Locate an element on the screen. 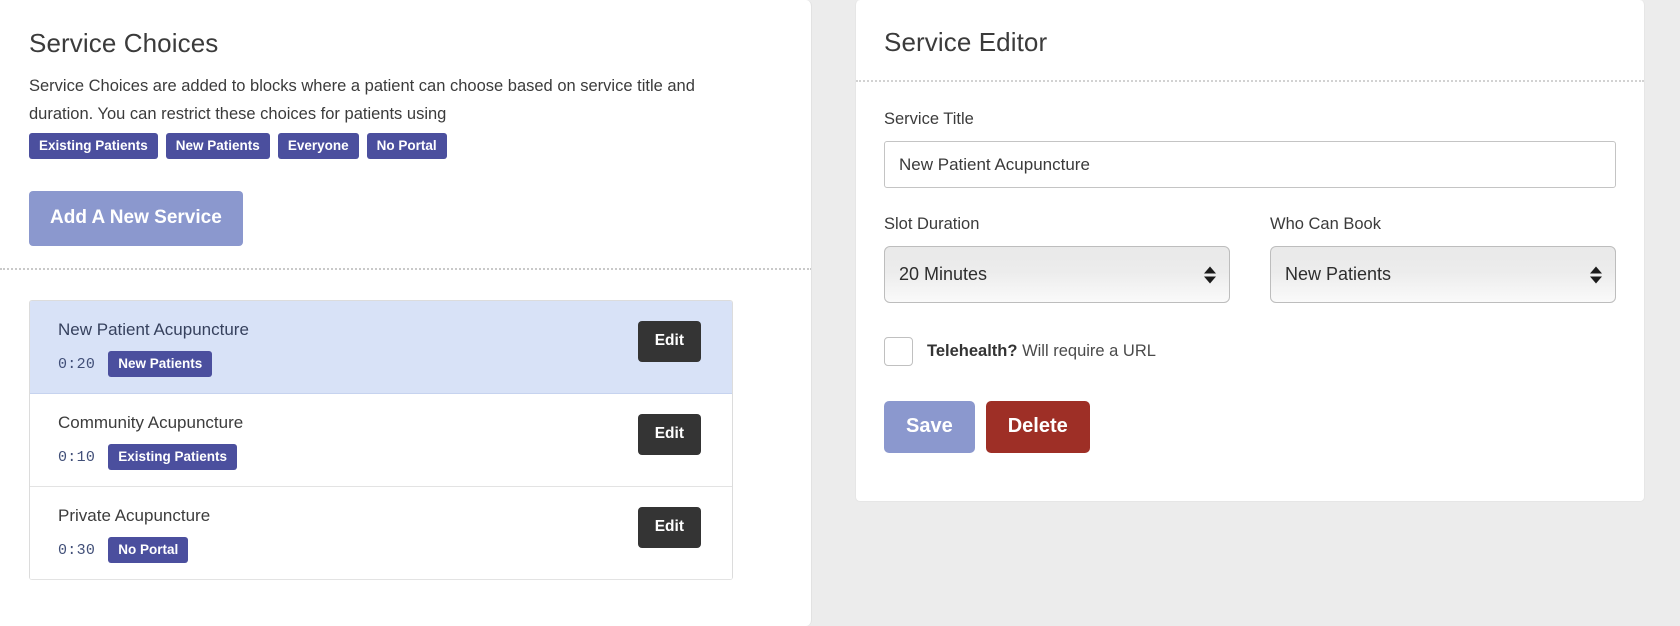 The width and height of the screenshot is (1680, 626). service-list-item: Private Acupuncture 0:30 No Portal Edit is located at coordinates (381, 533).